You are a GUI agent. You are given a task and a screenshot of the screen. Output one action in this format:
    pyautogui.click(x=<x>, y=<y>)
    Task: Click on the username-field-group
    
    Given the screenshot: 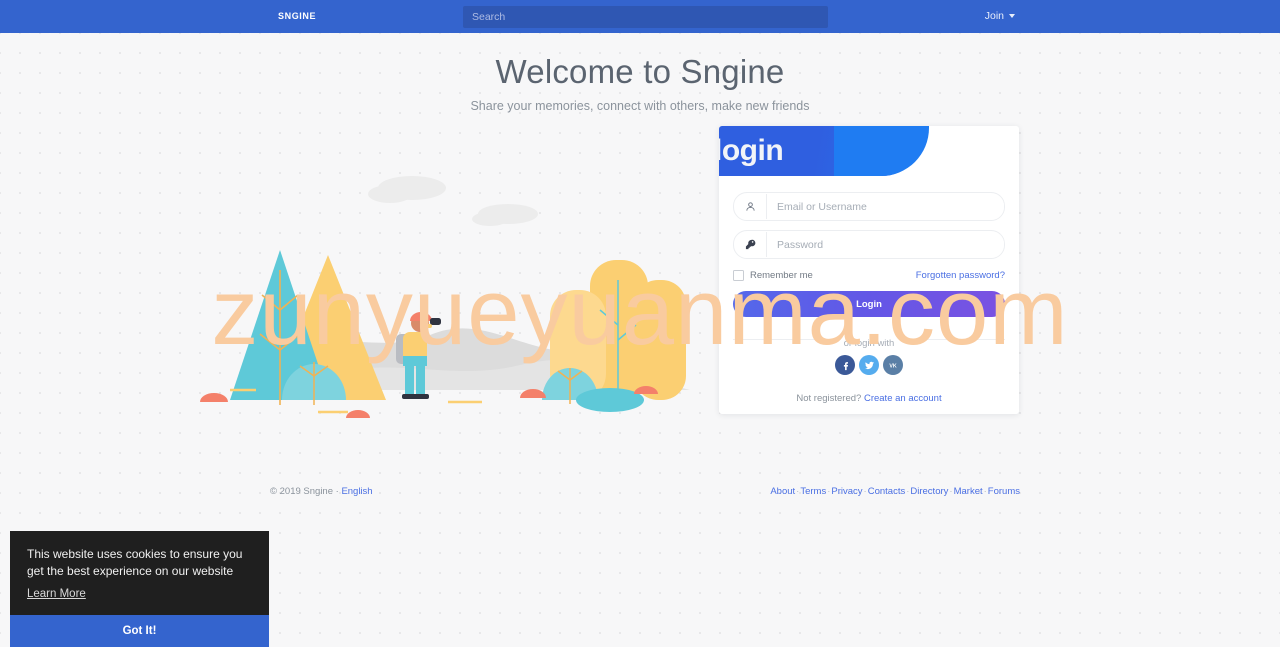 What is the action you would take?
    pyautogui.click(x=869, y=206)
    